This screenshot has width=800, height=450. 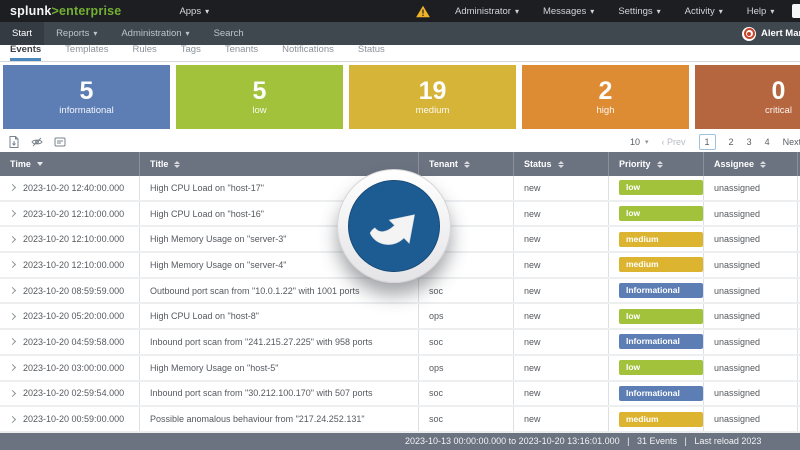 I want to click on header-tenant: Tenant, so click(x=465, y=164).